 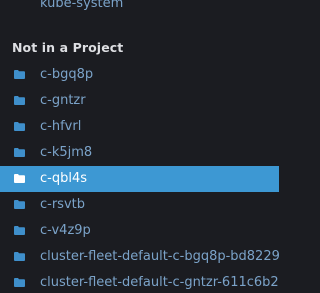 I want to click on namespace-label: c-gntzr, so click(x=63, y=100).